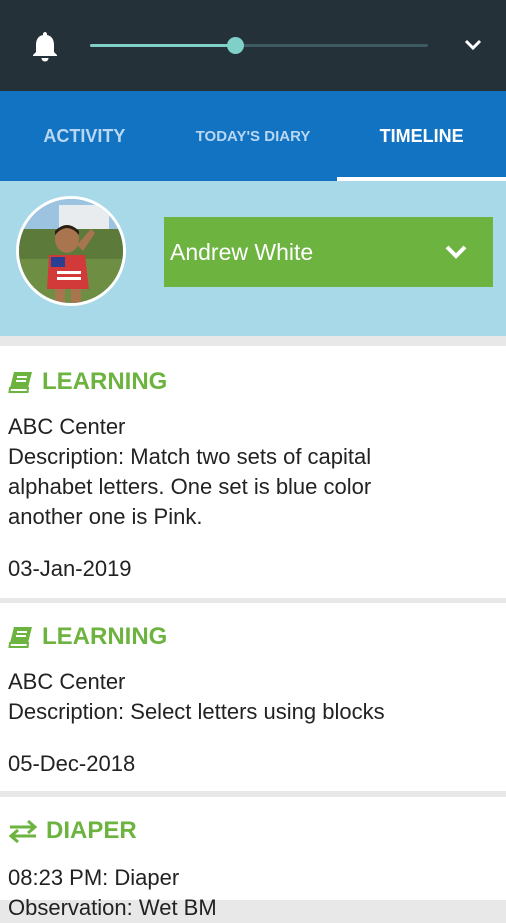 The width and height of the screenshot is (506, 923). What do you see at coordinates (70, 568) in the screenshot?
I see `card-date: 03-Jan-2019` at bounding box center [70, 568].